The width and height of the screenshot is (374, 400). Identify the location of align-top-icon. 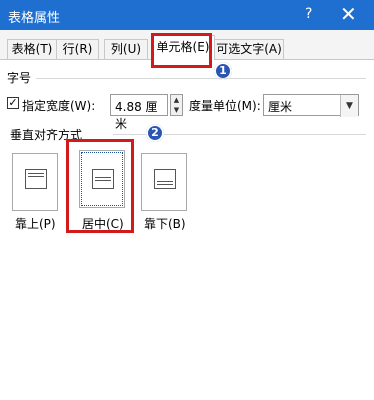
(36, 179).